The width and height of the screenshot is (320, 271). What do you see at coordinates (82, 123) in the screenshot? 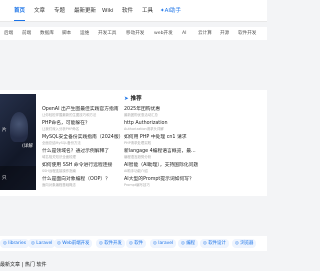
I see `article-title: PHP命名，可能躲在？` at bounding box center [82, 123].